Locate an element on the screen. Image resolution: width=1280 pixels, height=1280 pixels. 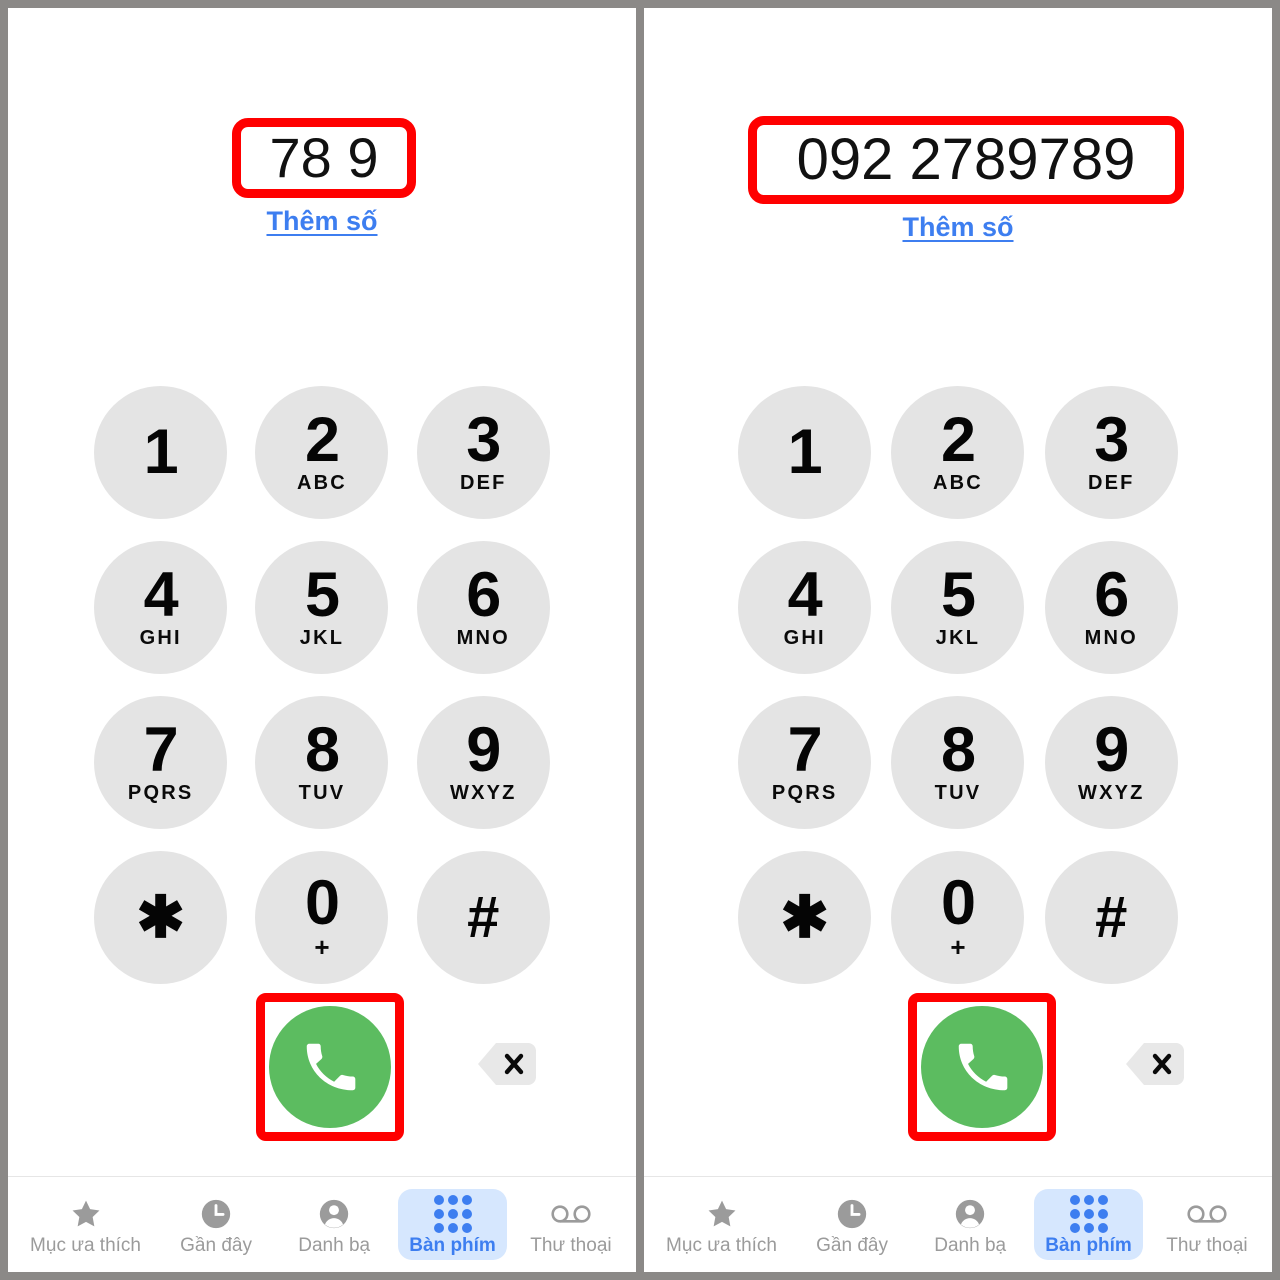
dialpad-key-digit: 5 is located at coordinates (958, 595).